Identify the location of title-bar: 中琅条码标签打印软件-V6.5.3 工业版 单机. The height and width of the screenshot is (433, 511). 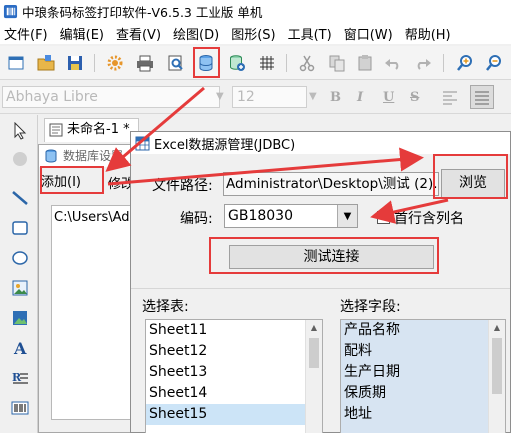
(255, 11).